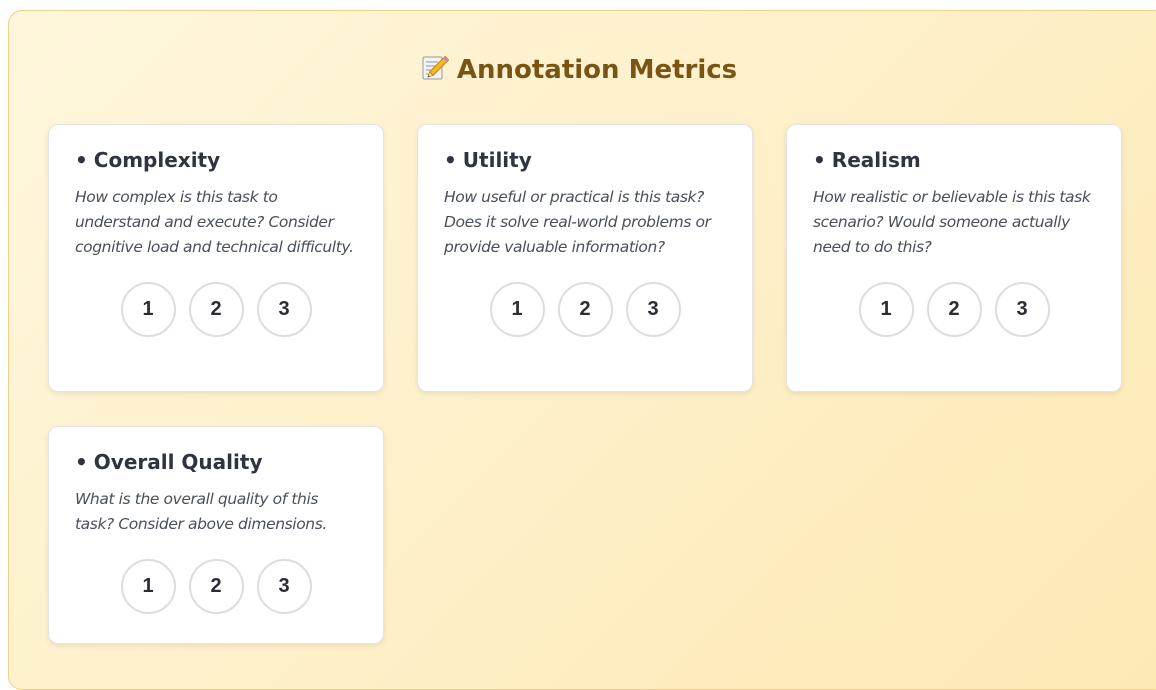 The width and height of the screenshot is (1156, 690). I want to click on rating-group-utility: 1 2 3, so click(585, 309).